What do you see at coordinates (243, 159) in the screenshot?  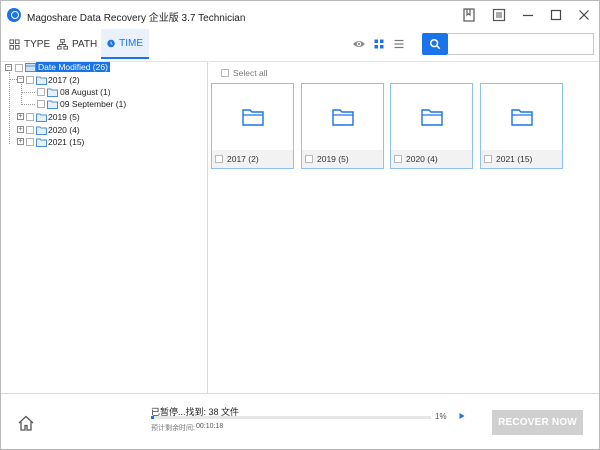 I see `card-label: 2017 (2)` at bounding box center [243, 159].